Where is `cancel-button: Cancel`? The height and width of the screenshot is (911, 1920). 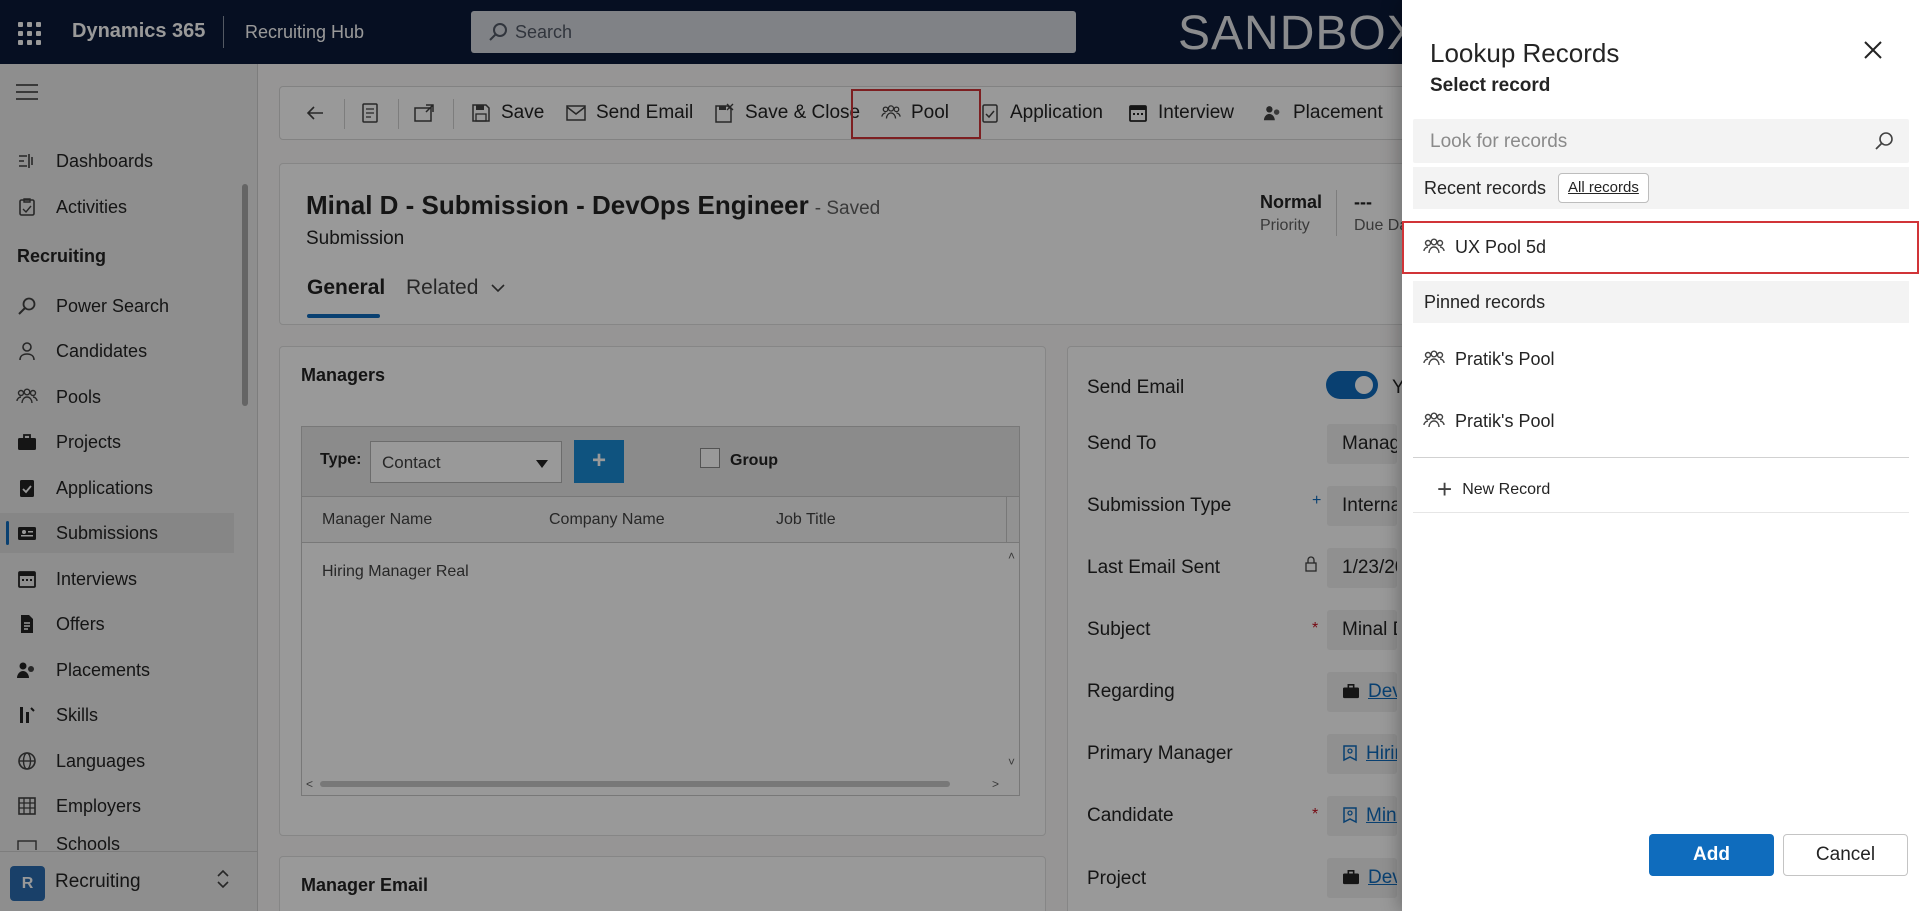 cancel-button: Cancel is located at coordinates (1845, 855).